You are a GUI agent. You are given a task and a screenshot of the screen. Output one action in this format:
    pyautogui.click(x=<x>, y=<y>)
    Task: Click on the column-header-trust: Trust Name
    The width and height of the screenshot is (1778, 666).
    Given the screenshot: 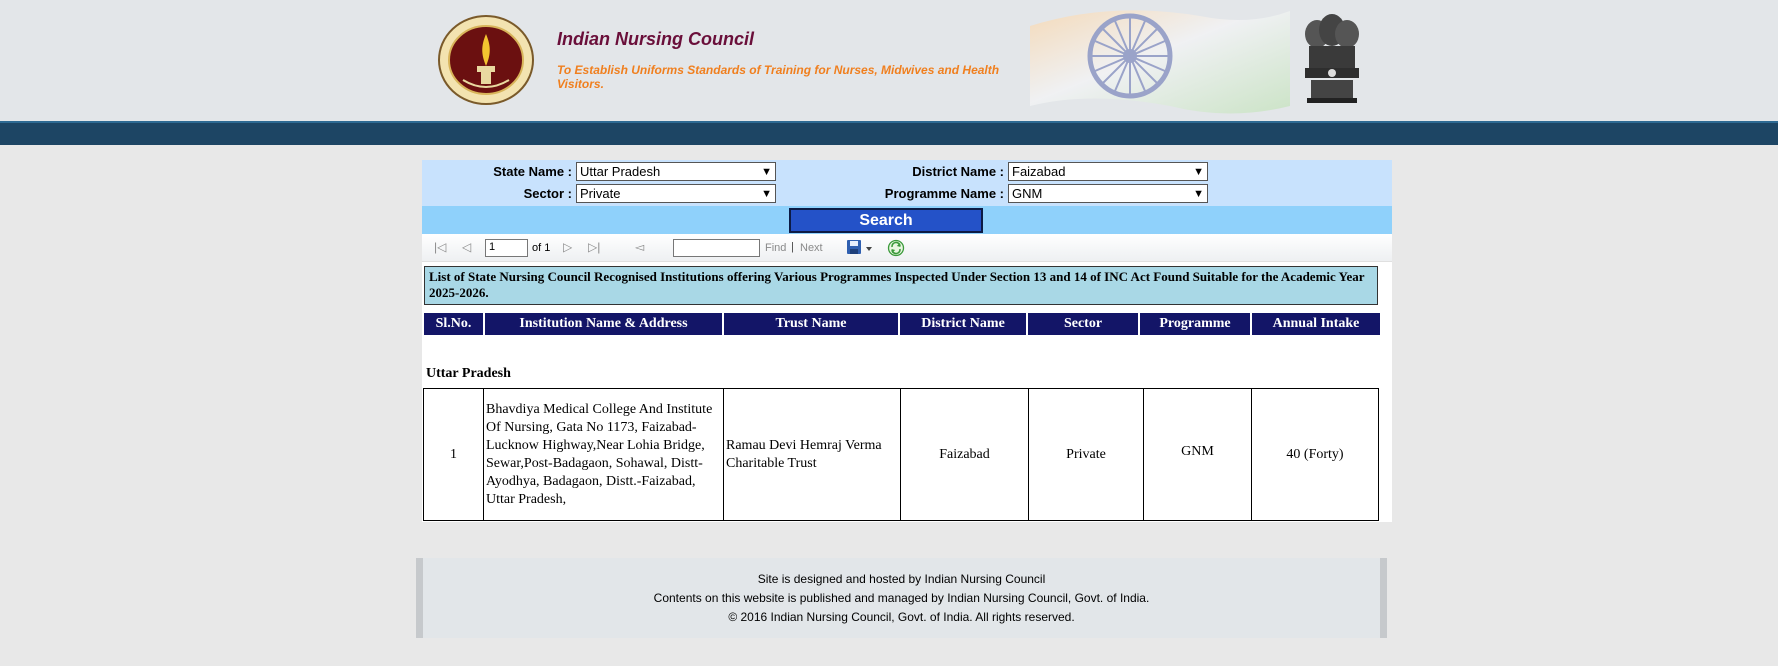 What is the action you would take?
    pyautogui.click(x=811, y=324)
    